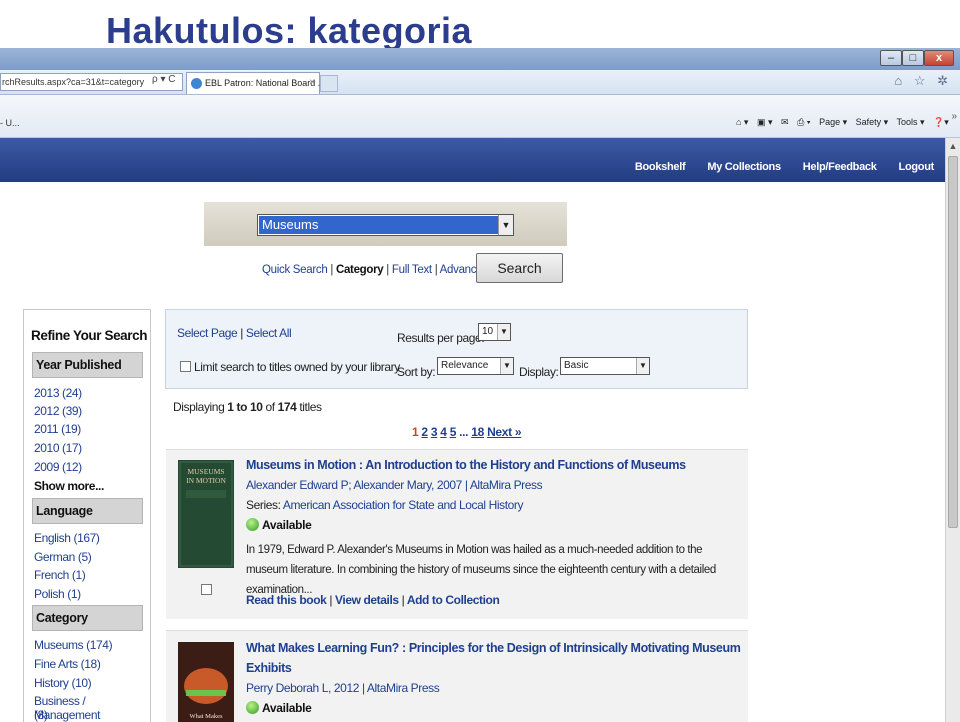  I want to click on view-details-link: View details, so click(367, 600).